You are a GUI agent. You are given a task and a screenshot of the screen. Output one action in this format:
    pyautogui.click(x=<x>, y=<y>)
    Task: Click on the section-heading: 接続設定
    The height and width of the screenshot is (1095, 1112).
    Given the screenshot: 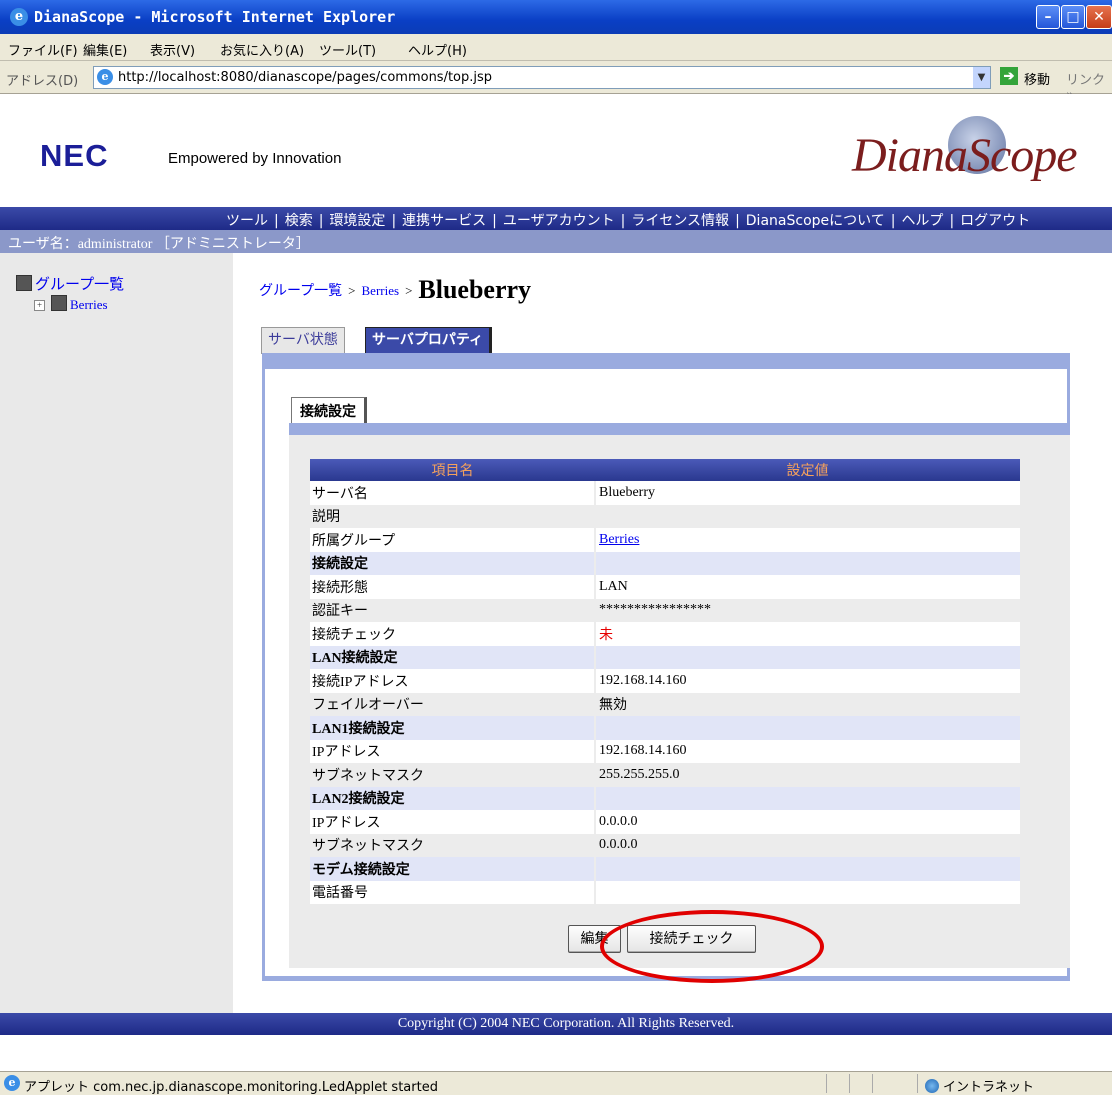 What is the action you would take?
    pyautogui.click(x=453, y=563)
    